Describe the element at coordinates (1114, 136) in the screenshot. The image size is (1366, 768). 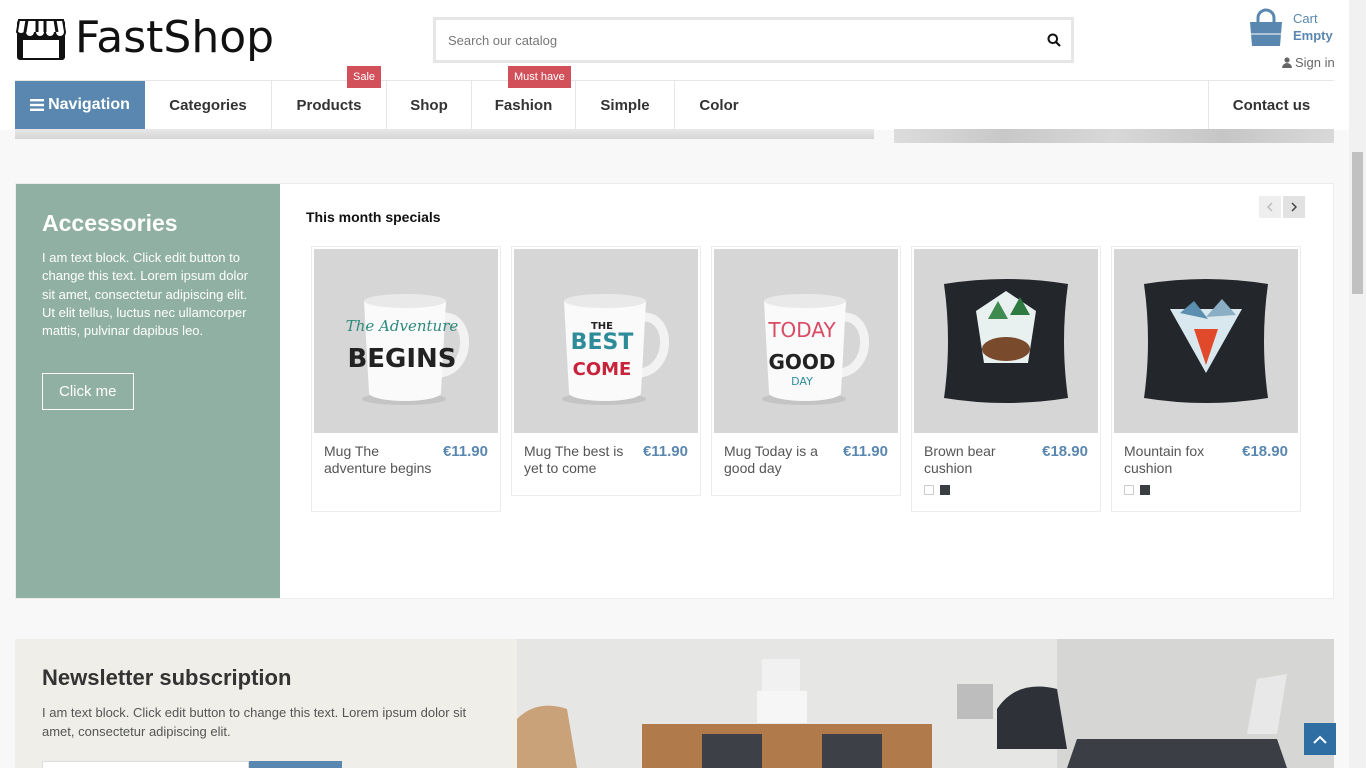
I see `hero-side-image` at that location.